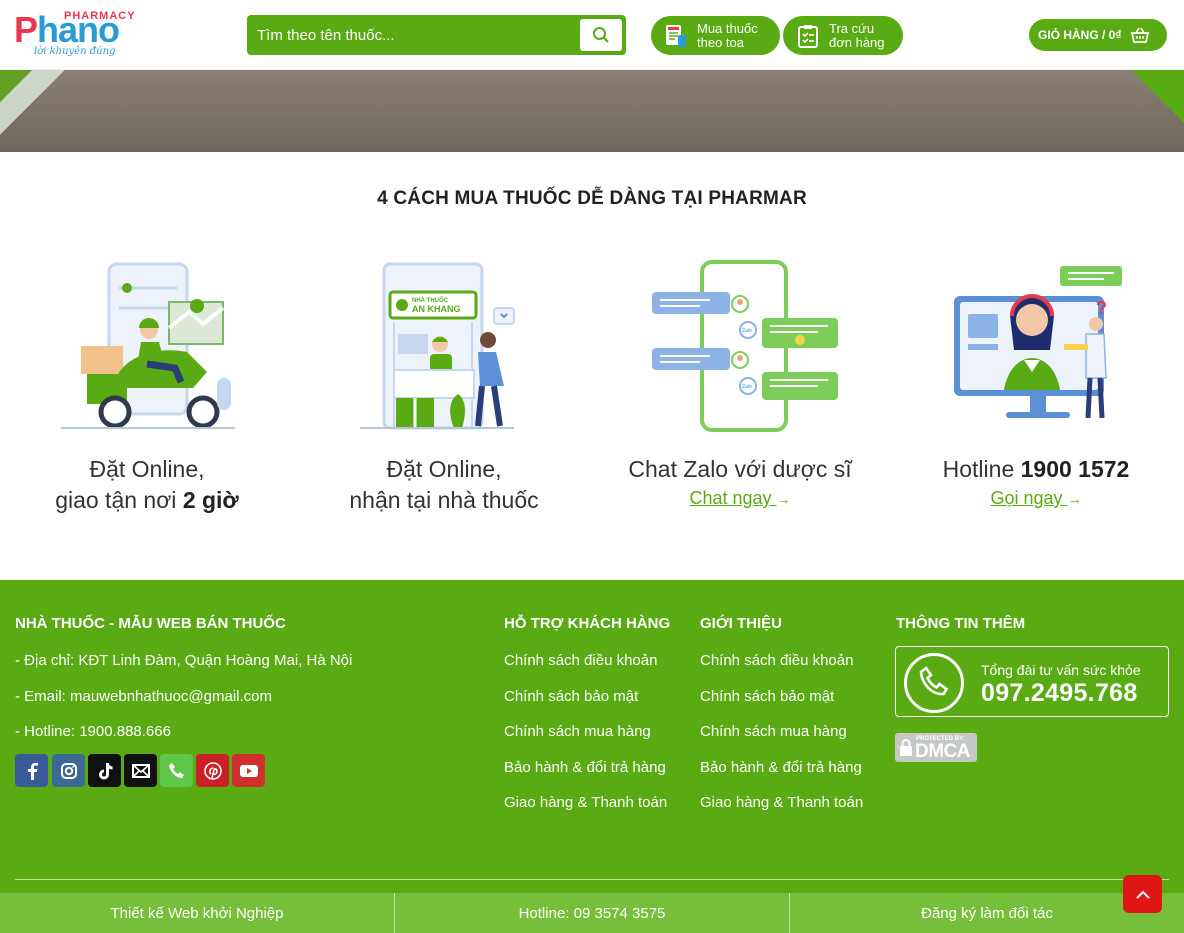 This screenshot has width=1184, height=933. What do you see at coordinates (906, 747) in the screenshot?
I see `lock-icon` at bounding box center [906, 747].